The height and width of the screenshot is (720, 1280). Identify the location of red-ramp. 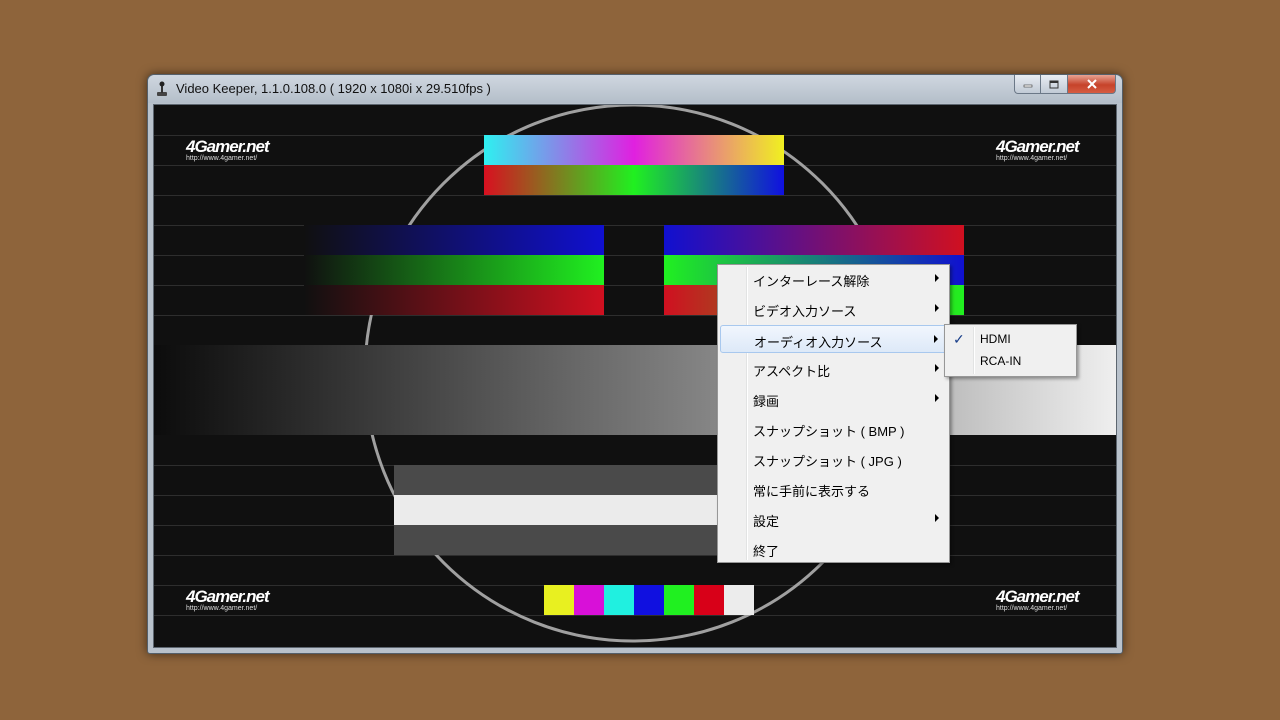
(454, 300).